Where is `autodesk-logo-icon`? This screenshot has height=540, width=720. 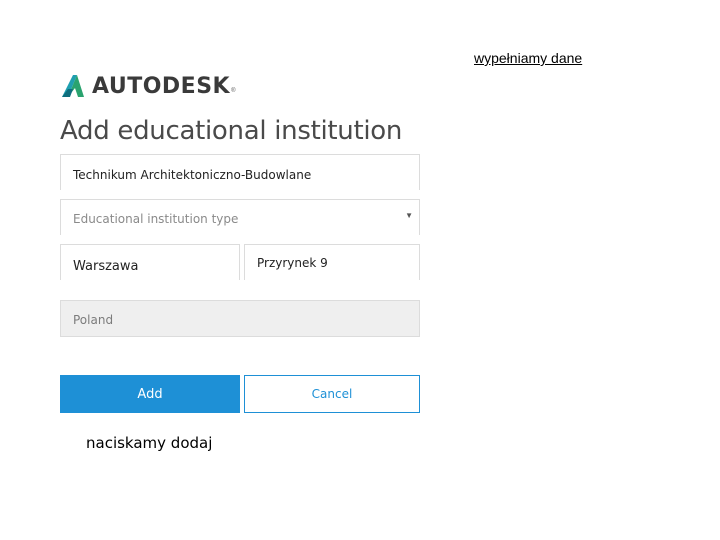
autodesk-logo-icon is located at coordinates (73, 86).